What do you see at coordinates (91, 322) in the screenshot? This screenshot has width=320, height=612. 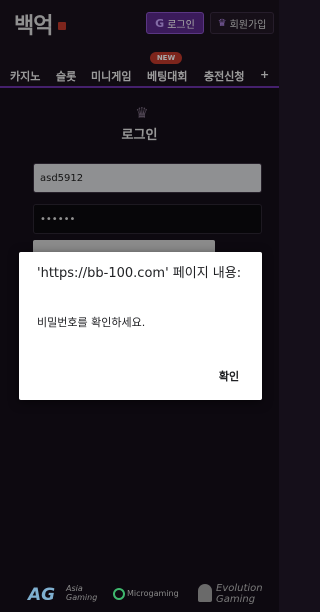 I see `dialog-message: 비밀번호를 확인하세요.` at bounding box center [91, 322].